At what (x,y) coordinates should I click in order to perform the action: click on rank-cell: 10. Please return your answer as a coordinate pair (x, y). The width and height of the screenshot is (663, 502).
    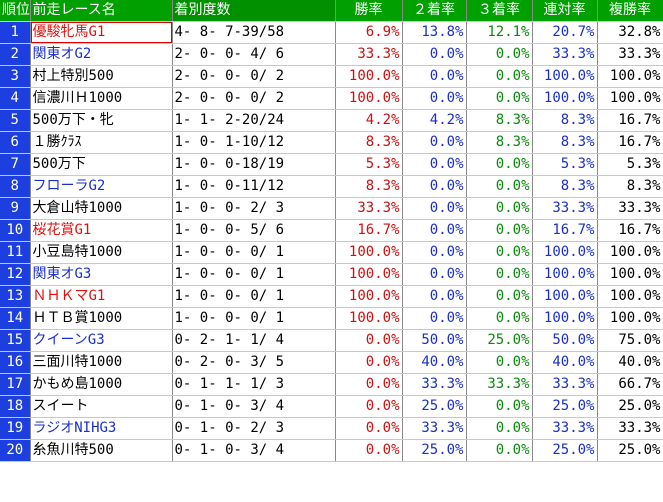
    Looking at the image, I should click on (15, 230).